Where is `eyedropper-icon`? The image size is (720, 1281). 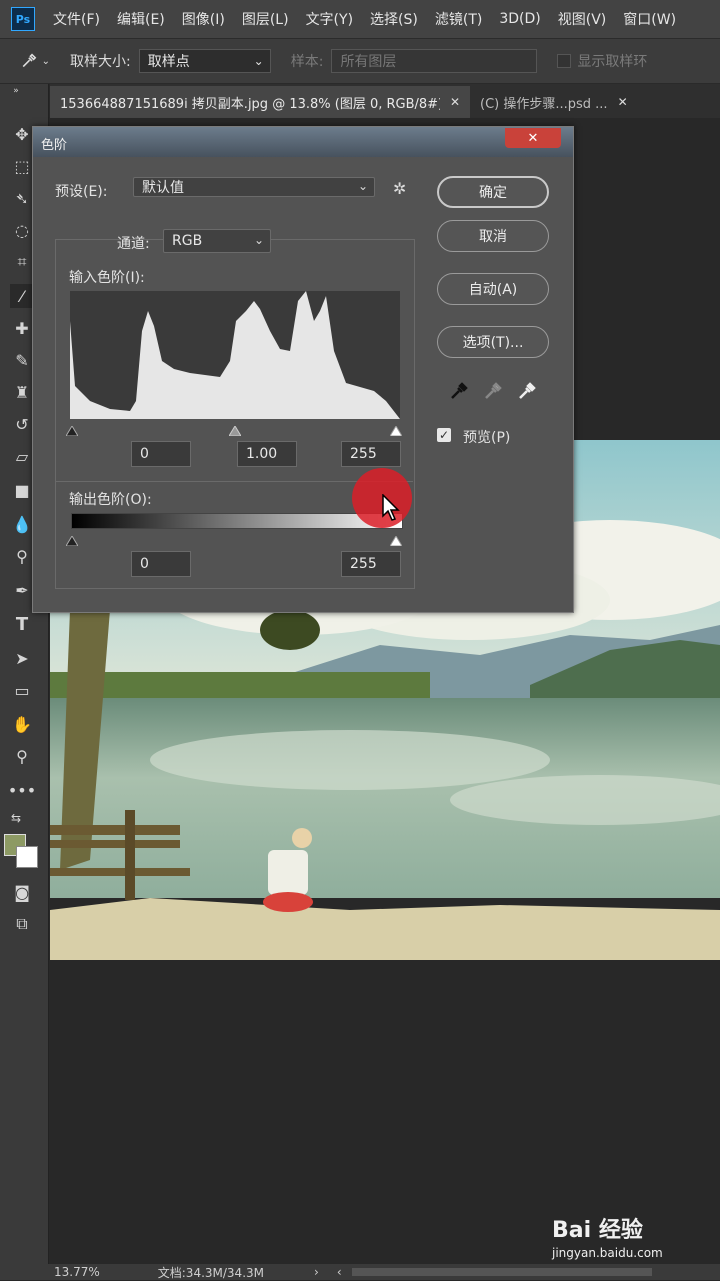
eyedropper-icon is located at coordinates (29, 60).